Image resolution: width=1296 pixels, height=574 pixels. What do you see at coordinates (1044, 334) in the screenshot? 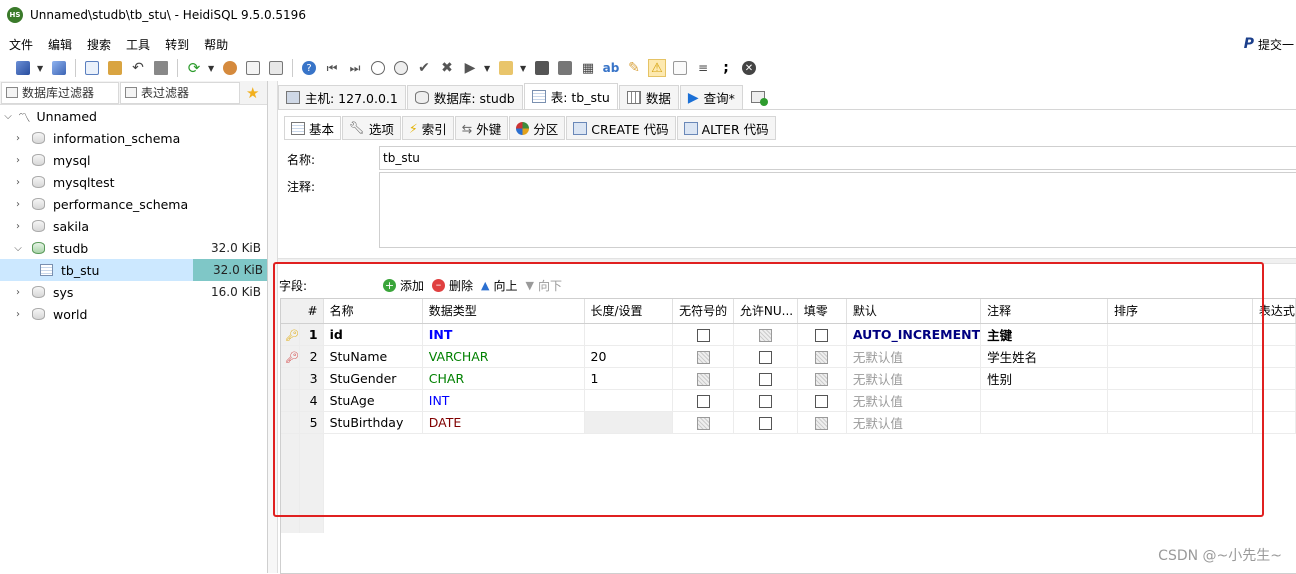
I see `column-comment-cell: 主键` at bounding box center [1044, 334].